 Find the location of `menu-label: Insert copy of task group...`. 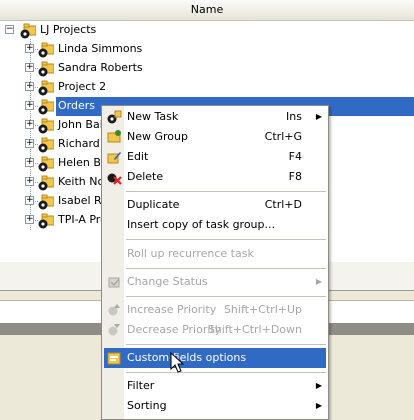

menu-label: Insert copy of task group... is located at coordinates (201, 224).